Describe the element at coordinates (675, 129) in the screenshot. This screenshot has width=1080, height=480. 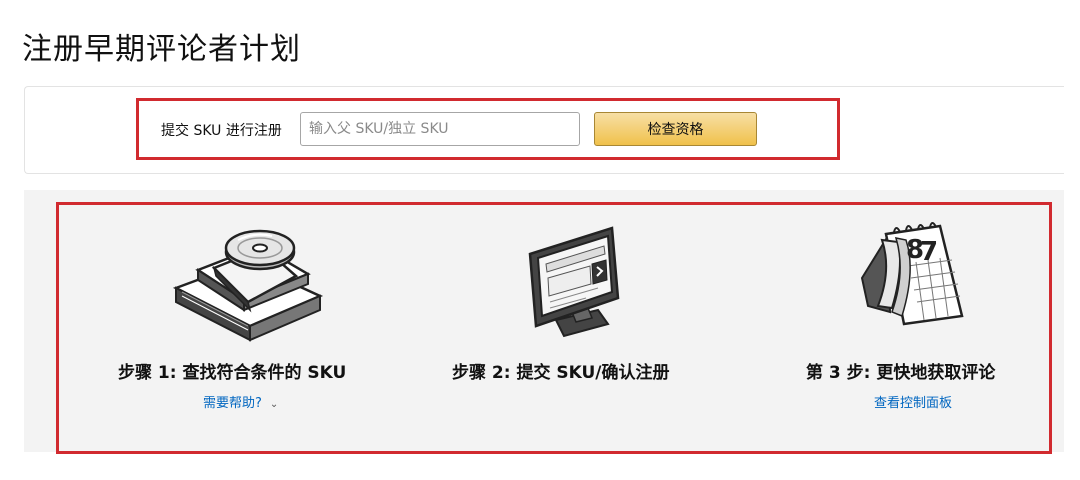
I see `check-eligibility-button: 检查资格` at that location.